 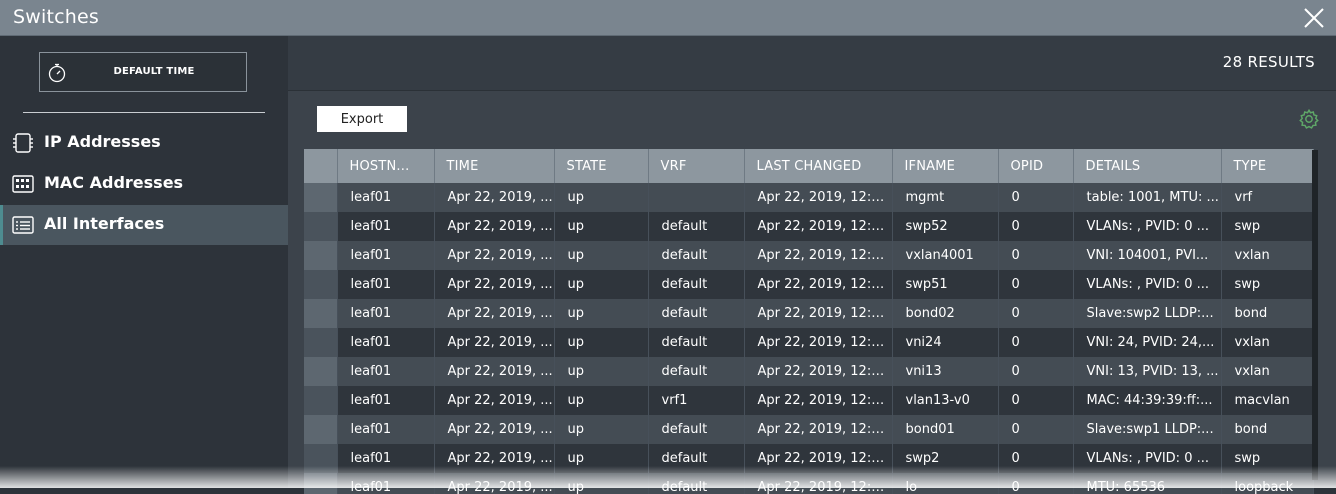 What do you see at coordinates (668, 18) in the screenshot?
I see `window-titlebar: Switches` at bounding box center [668, 18].